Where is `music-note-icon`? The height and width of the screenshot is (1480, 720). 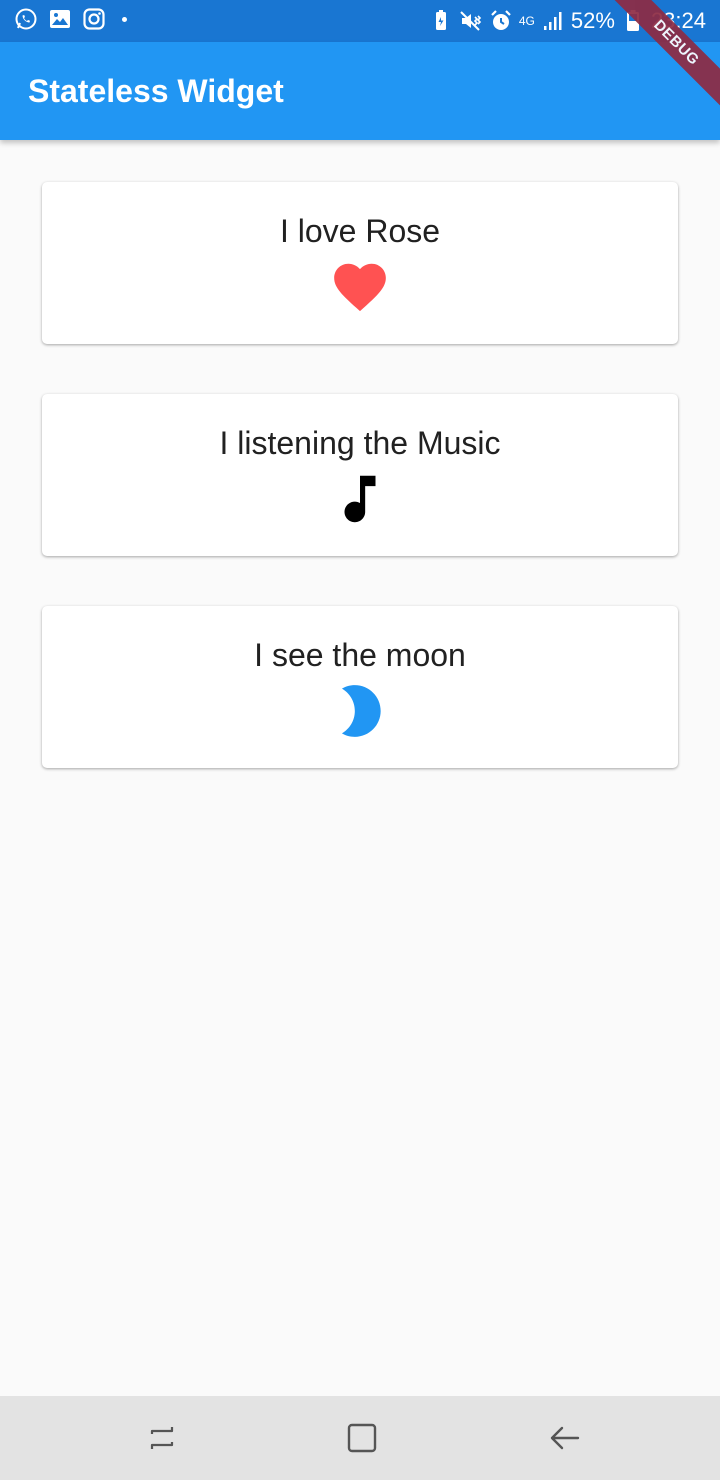
music-note-icon is located at coordinates (360, 499).